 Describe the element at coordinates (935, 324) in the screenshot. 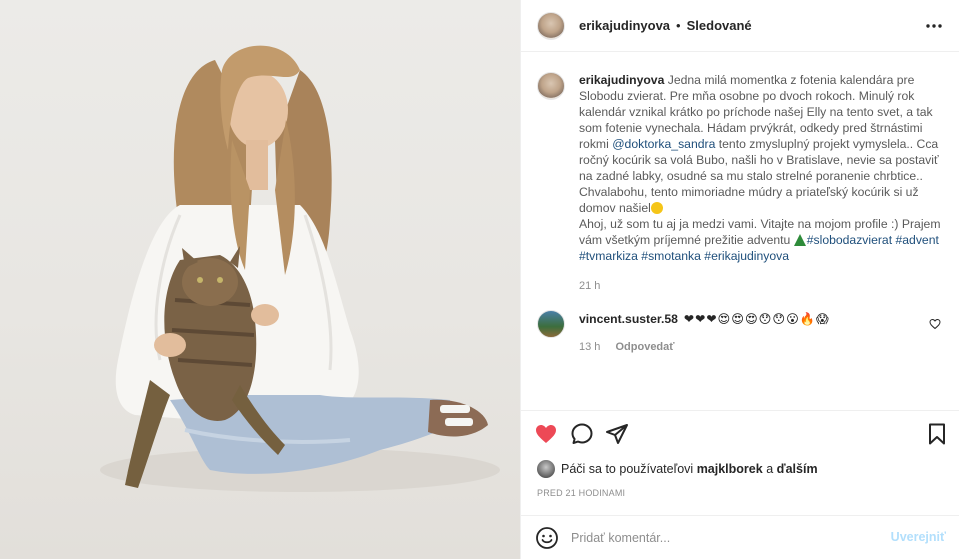

I see `heart-outline-icon` at that location.